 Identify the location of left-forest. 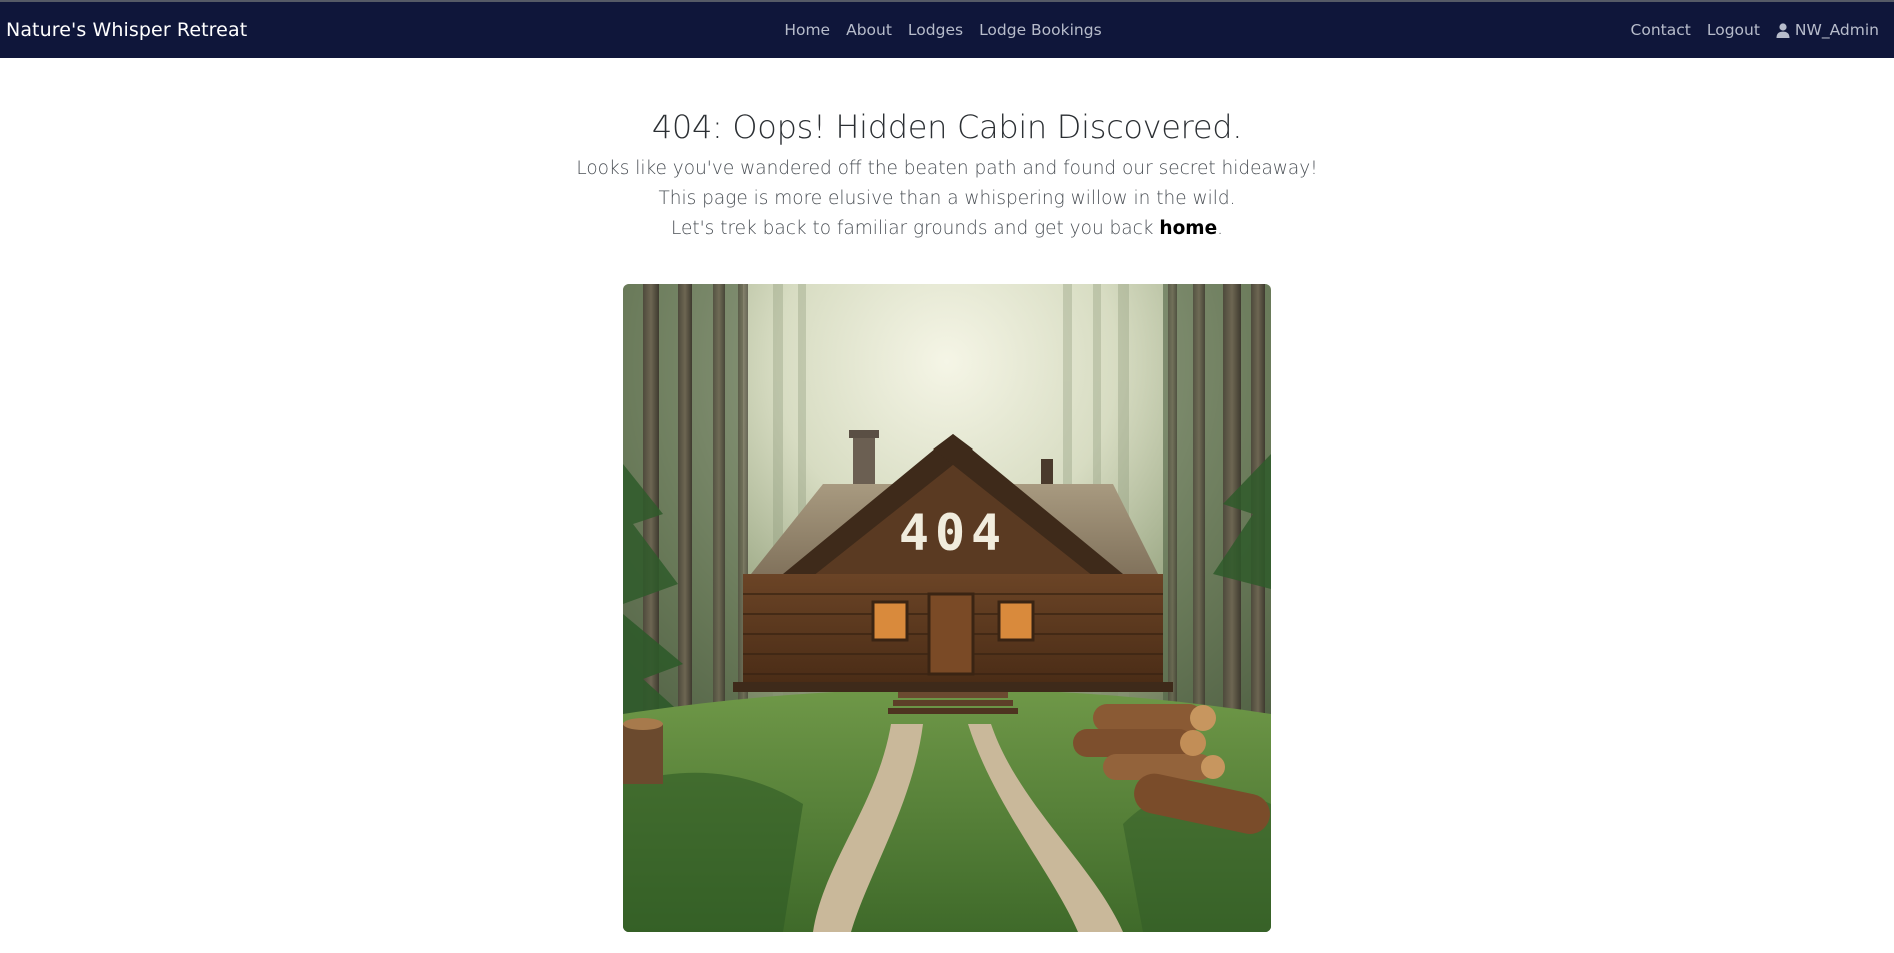
(685, 524).